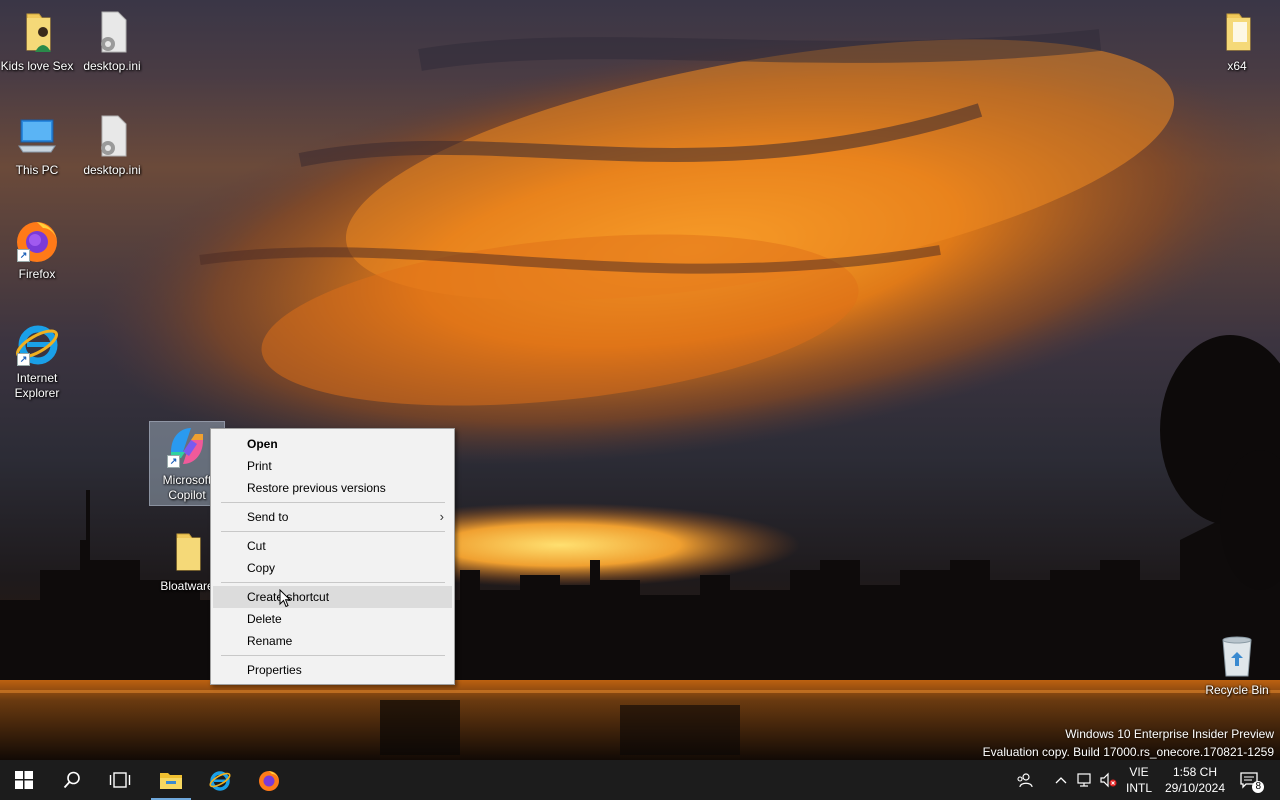 The image size is (1280, 800). Describe the element at coordinates (37, 344) in the screenshot. I see `internet-explorer-icon: ↗` at that location.